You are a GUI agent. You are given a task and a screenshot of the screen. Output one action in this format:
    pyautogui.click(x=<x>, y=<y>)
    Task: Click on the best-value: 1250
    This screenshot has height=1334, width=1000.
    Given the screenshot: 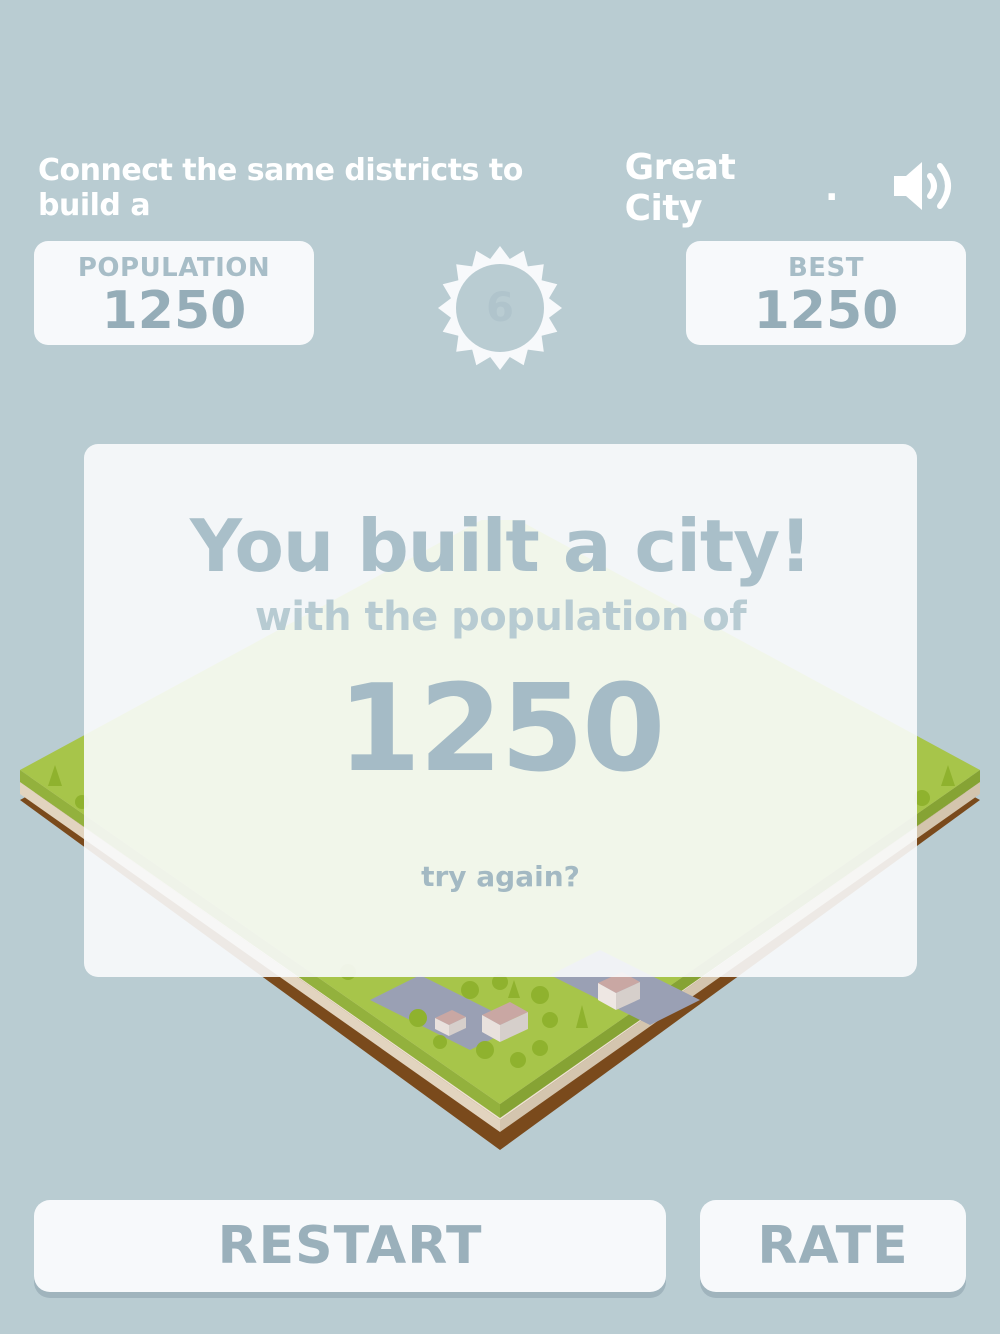 What is the action you would take?
    pyautogui.click(x=826, y=311)
    